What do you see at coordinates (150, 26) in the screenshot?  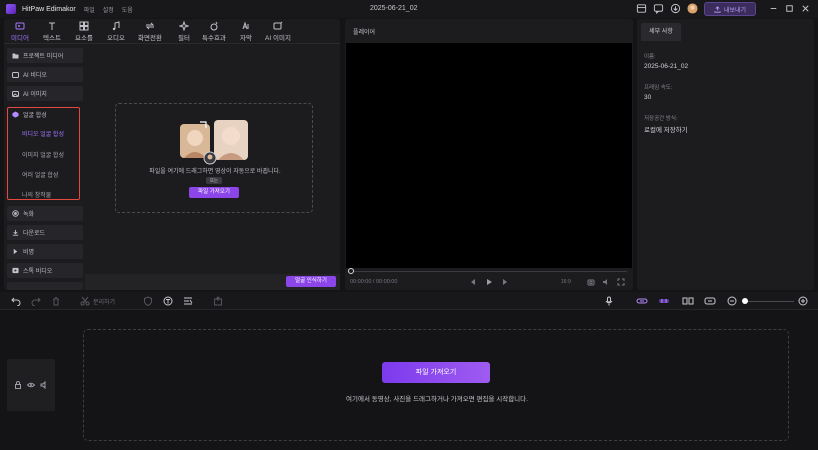 I see `transition-icon` at bounding box center [150, 26].